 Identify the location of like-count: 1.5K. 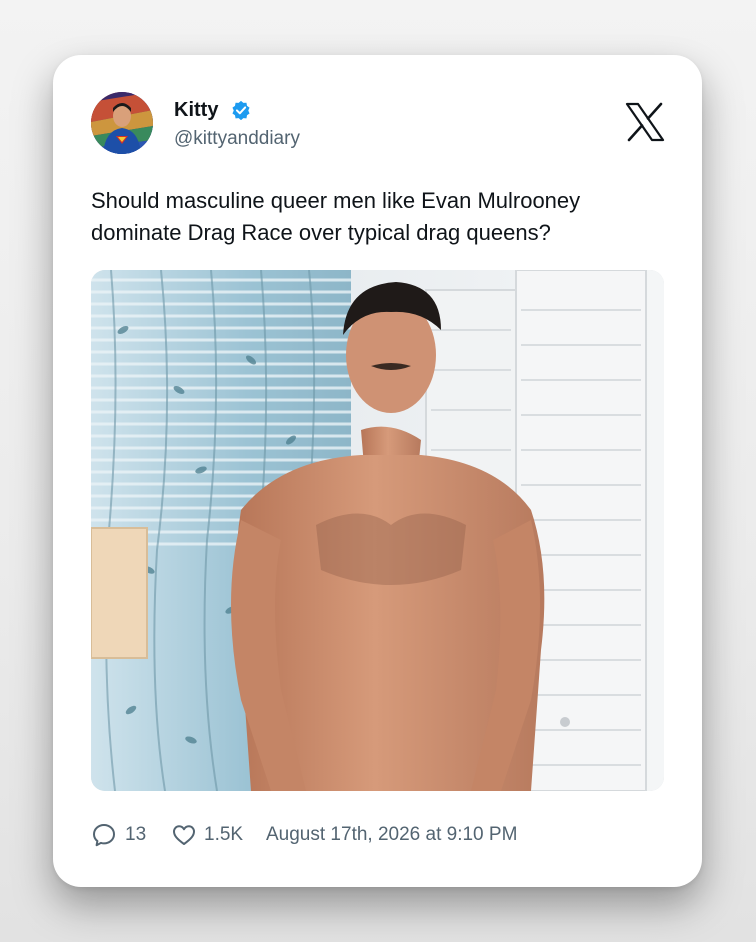
(224, 834).